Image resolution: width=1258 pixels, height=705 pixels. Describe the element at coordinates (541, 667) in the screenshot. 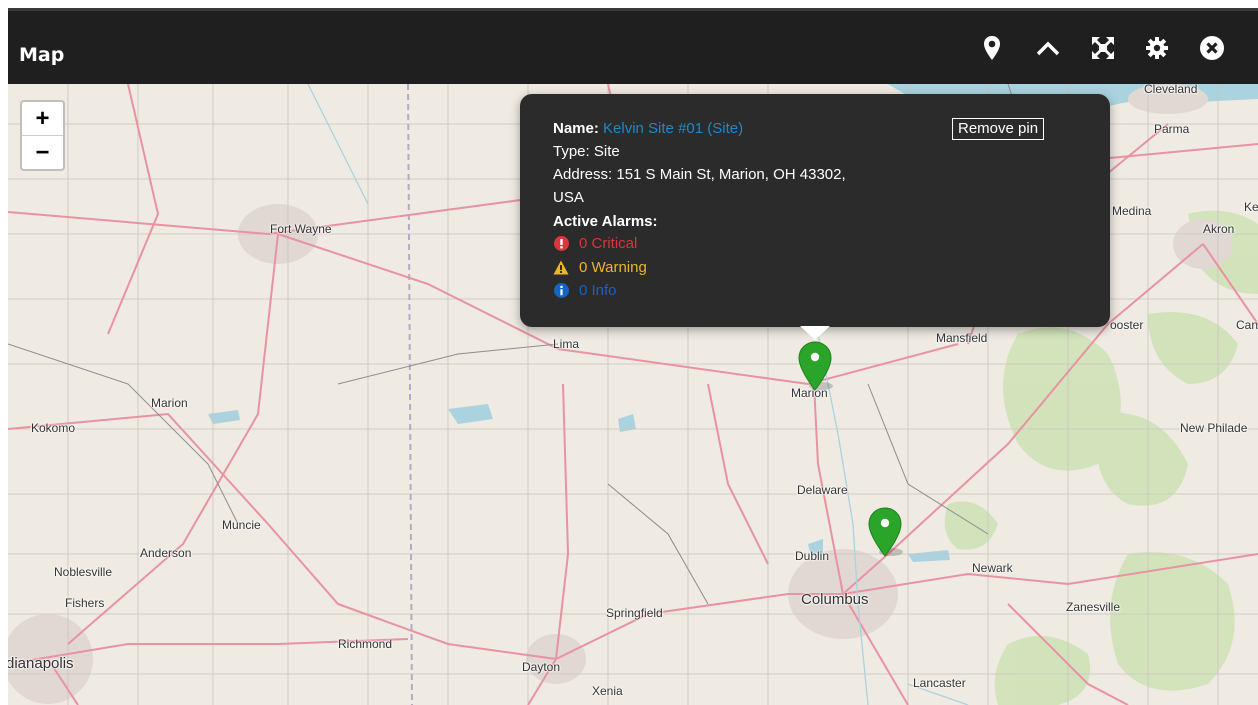

I see `map-label-dayton: Dayton` at that location.